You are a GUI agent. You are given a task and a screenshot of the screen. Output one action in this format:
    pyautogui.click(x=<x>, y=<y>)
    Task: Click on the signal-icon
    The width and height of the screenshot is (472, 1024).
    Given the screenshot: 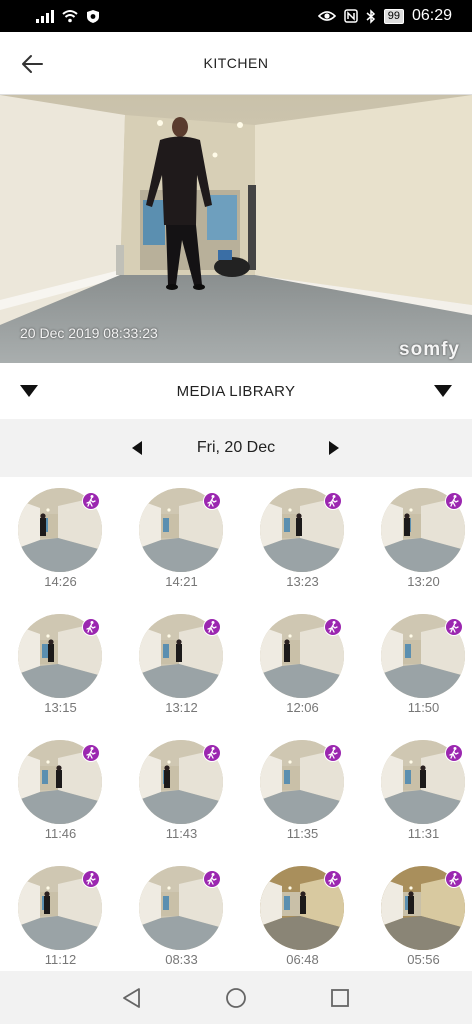 What is the action you would take?
    pyautogui.click(x=45, y=16)
    